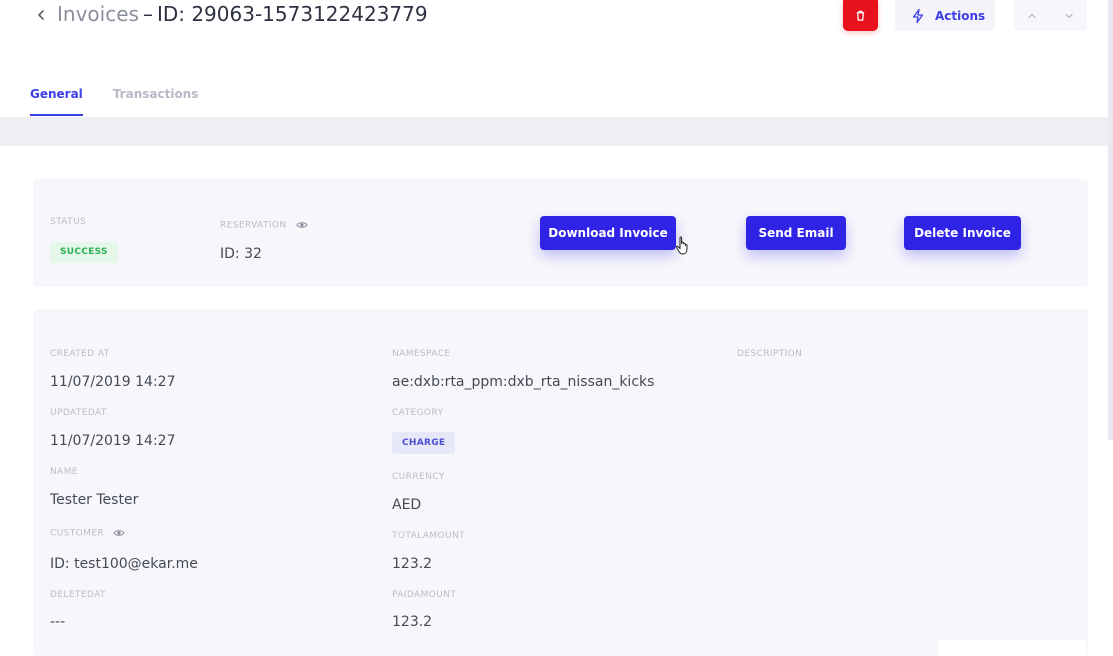  I want to click on currency-label: CURRENCY, so click(418, 477).